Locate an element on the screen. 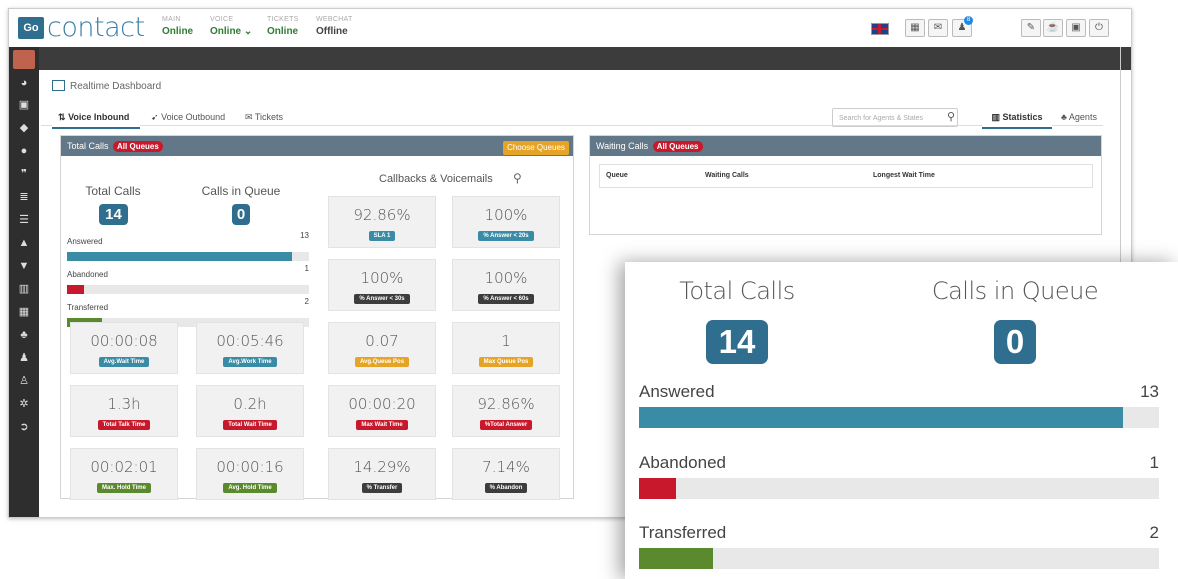 The width and height of the screenshot is (1178, 579). bar-count: 13 is located at coordinates (1149, 391).